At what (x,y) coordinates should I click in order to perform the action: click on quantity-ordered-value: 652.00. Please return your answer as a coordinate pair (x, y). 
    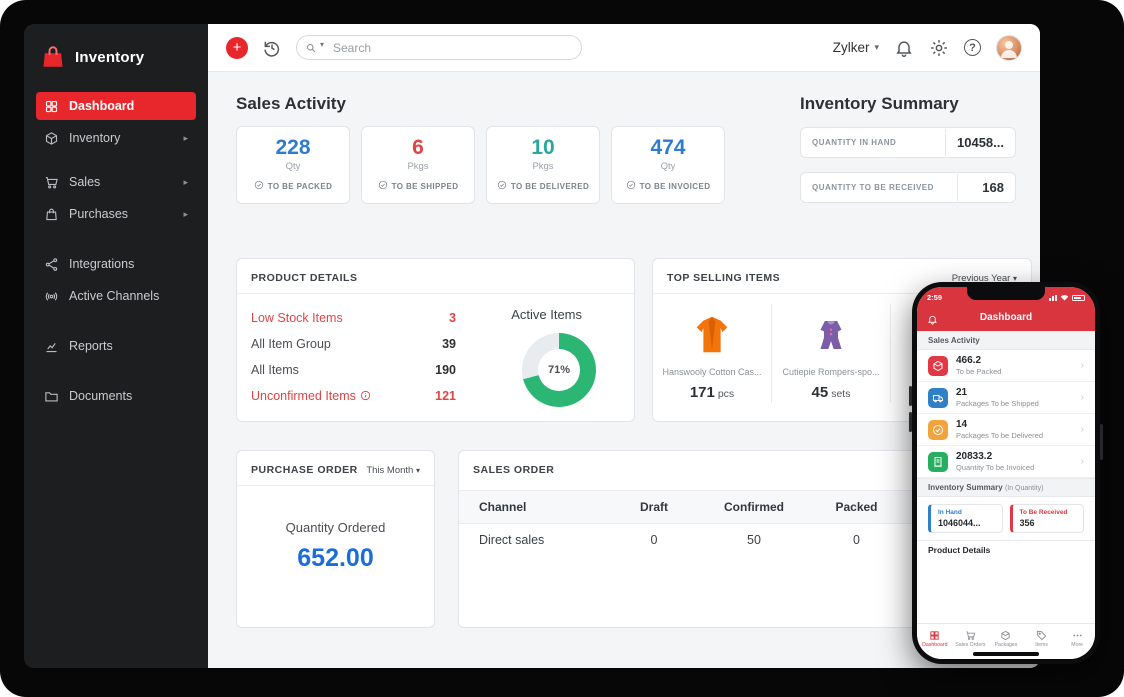
    Looking at the image, I should click on (335, 558).